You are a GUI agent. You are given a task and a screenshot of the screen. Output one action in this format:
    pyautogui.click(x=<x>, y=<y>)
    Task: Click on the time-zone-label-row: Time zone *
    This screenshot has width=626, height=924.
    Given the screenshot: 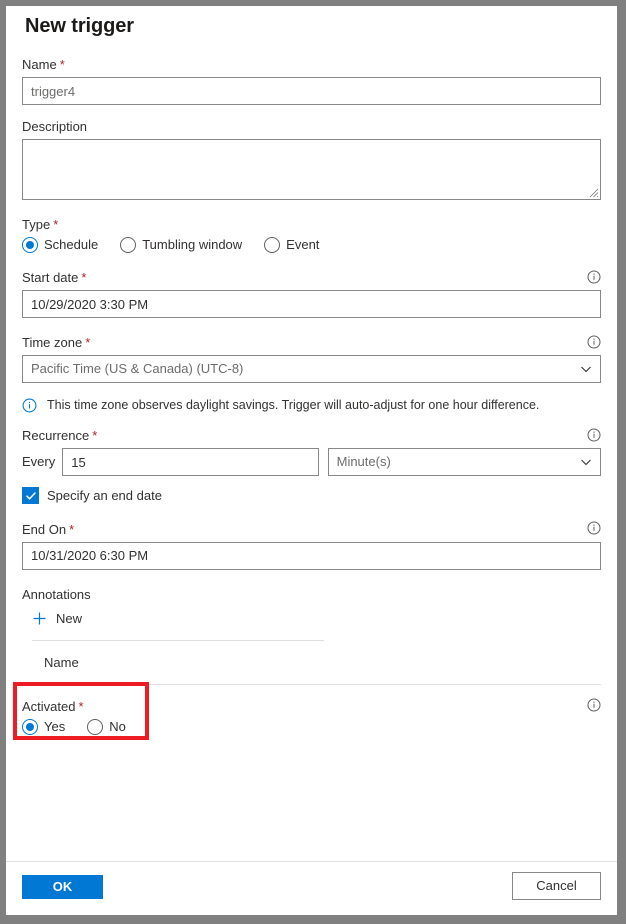 What is the action you would take?
    pyautogui.click(x=311, y=342)
    